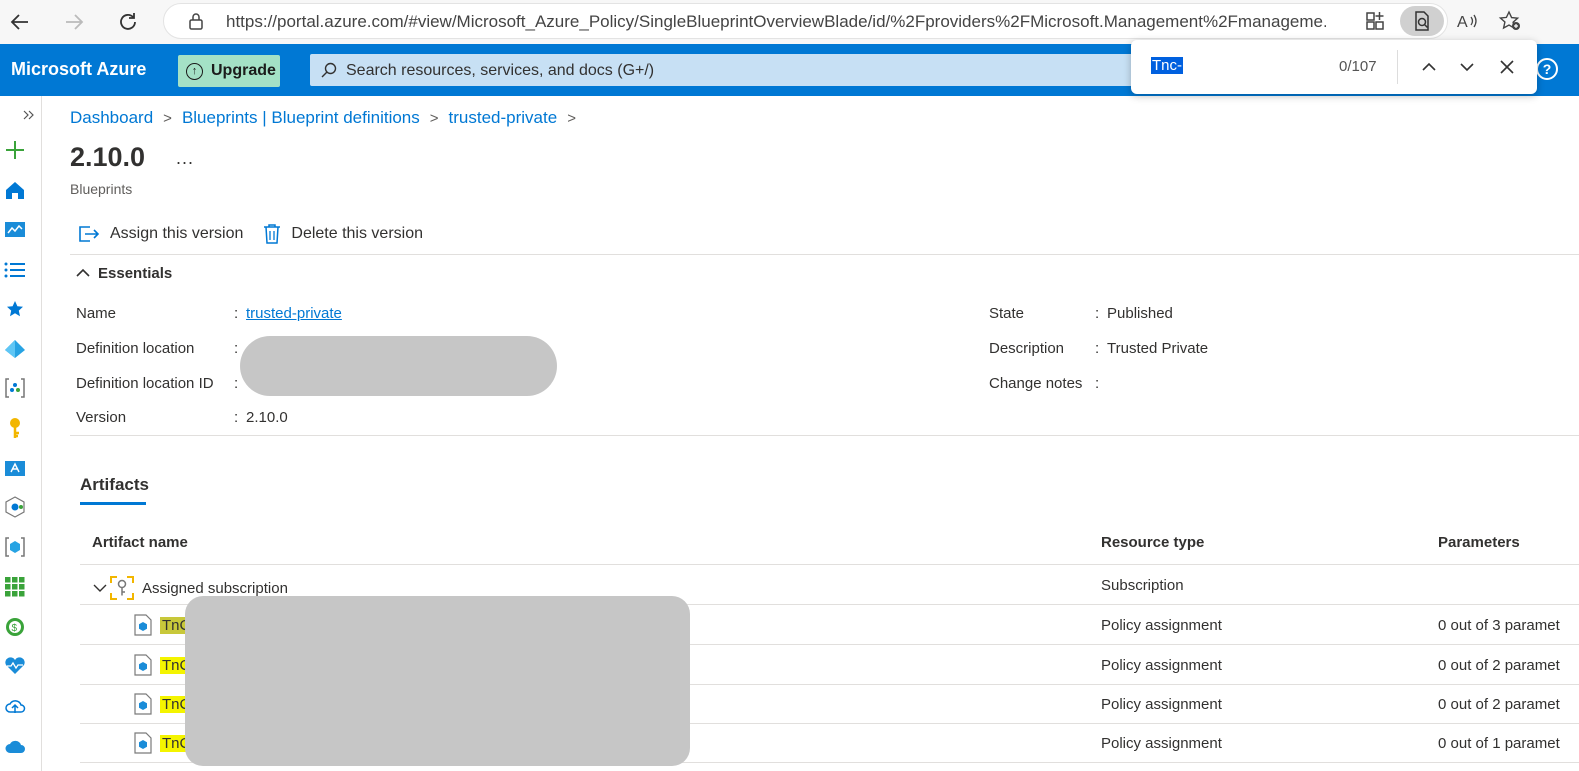  What do you see at coordinates (15, 150) in the screenshot?
I see `create-resource-icon` at bounding box center [15, 150].